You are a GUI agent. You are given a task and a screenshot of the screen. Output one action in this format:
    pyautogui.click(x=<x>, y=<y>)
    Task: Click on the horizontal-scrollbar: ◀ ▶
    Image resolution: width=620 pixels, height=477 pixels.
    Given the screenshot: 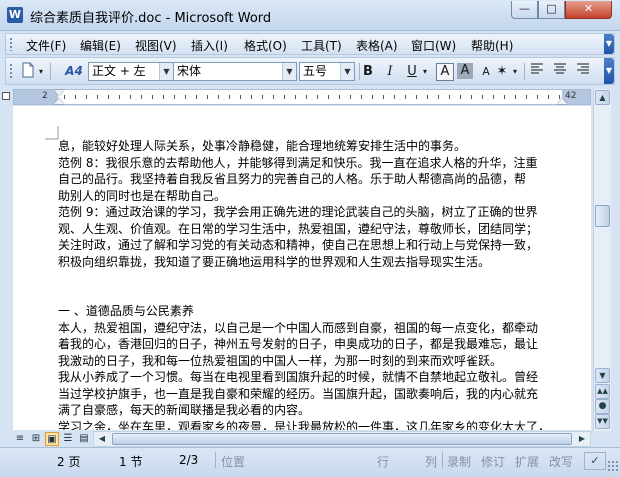 What is the action you would take?
    pyautogui.click(x=342, y=439)
    